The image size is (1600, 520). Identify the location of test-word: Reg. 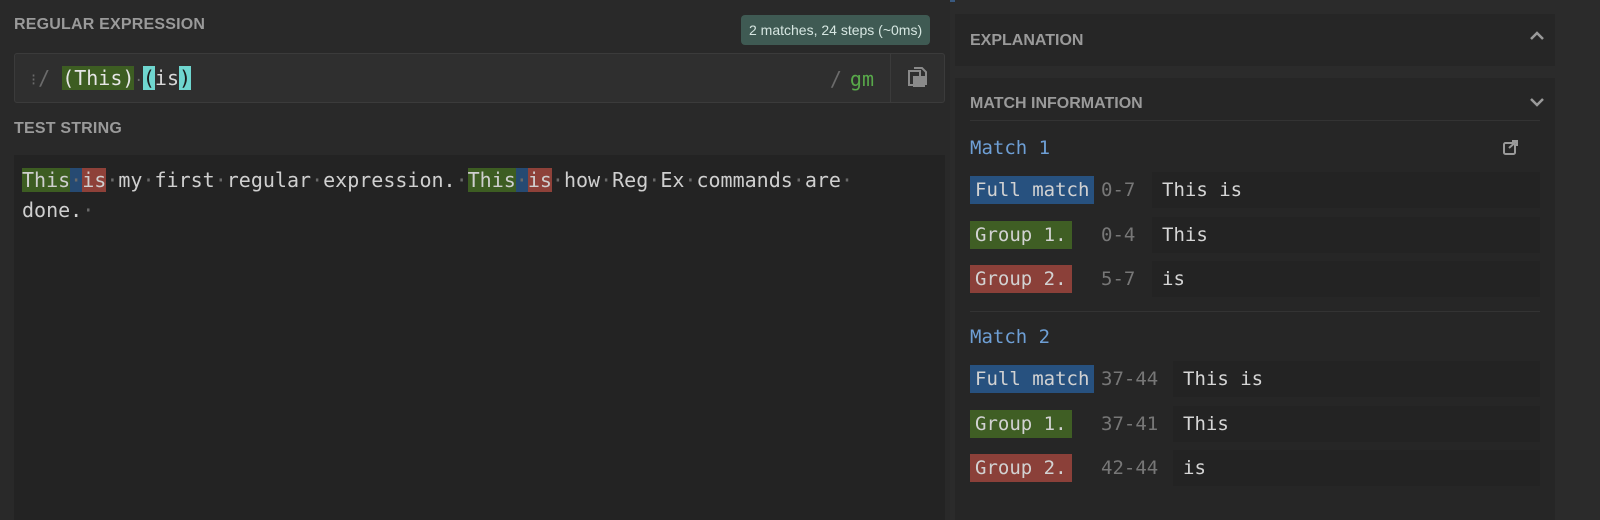
(630, 180).